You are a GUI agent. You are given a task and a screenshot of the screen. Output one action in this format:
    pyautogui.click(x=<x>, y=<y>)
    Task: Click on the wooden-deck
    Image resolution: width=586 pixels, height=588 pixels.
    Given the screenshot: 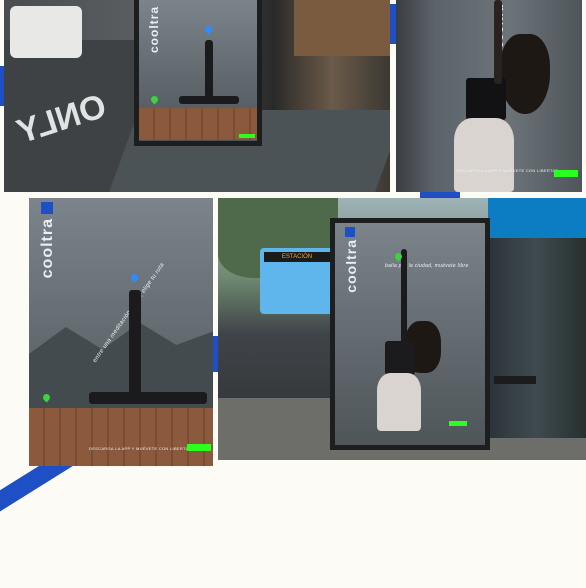 What is the action you would take?
    pyautogui.click(x=121, y=437)
    